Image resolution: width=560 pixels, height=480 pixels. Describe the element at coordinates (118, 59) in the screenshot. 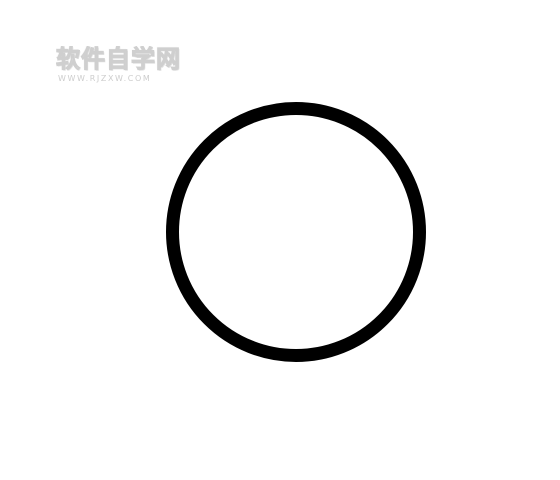

I see `watermark-title: 软件自学网` at that location.